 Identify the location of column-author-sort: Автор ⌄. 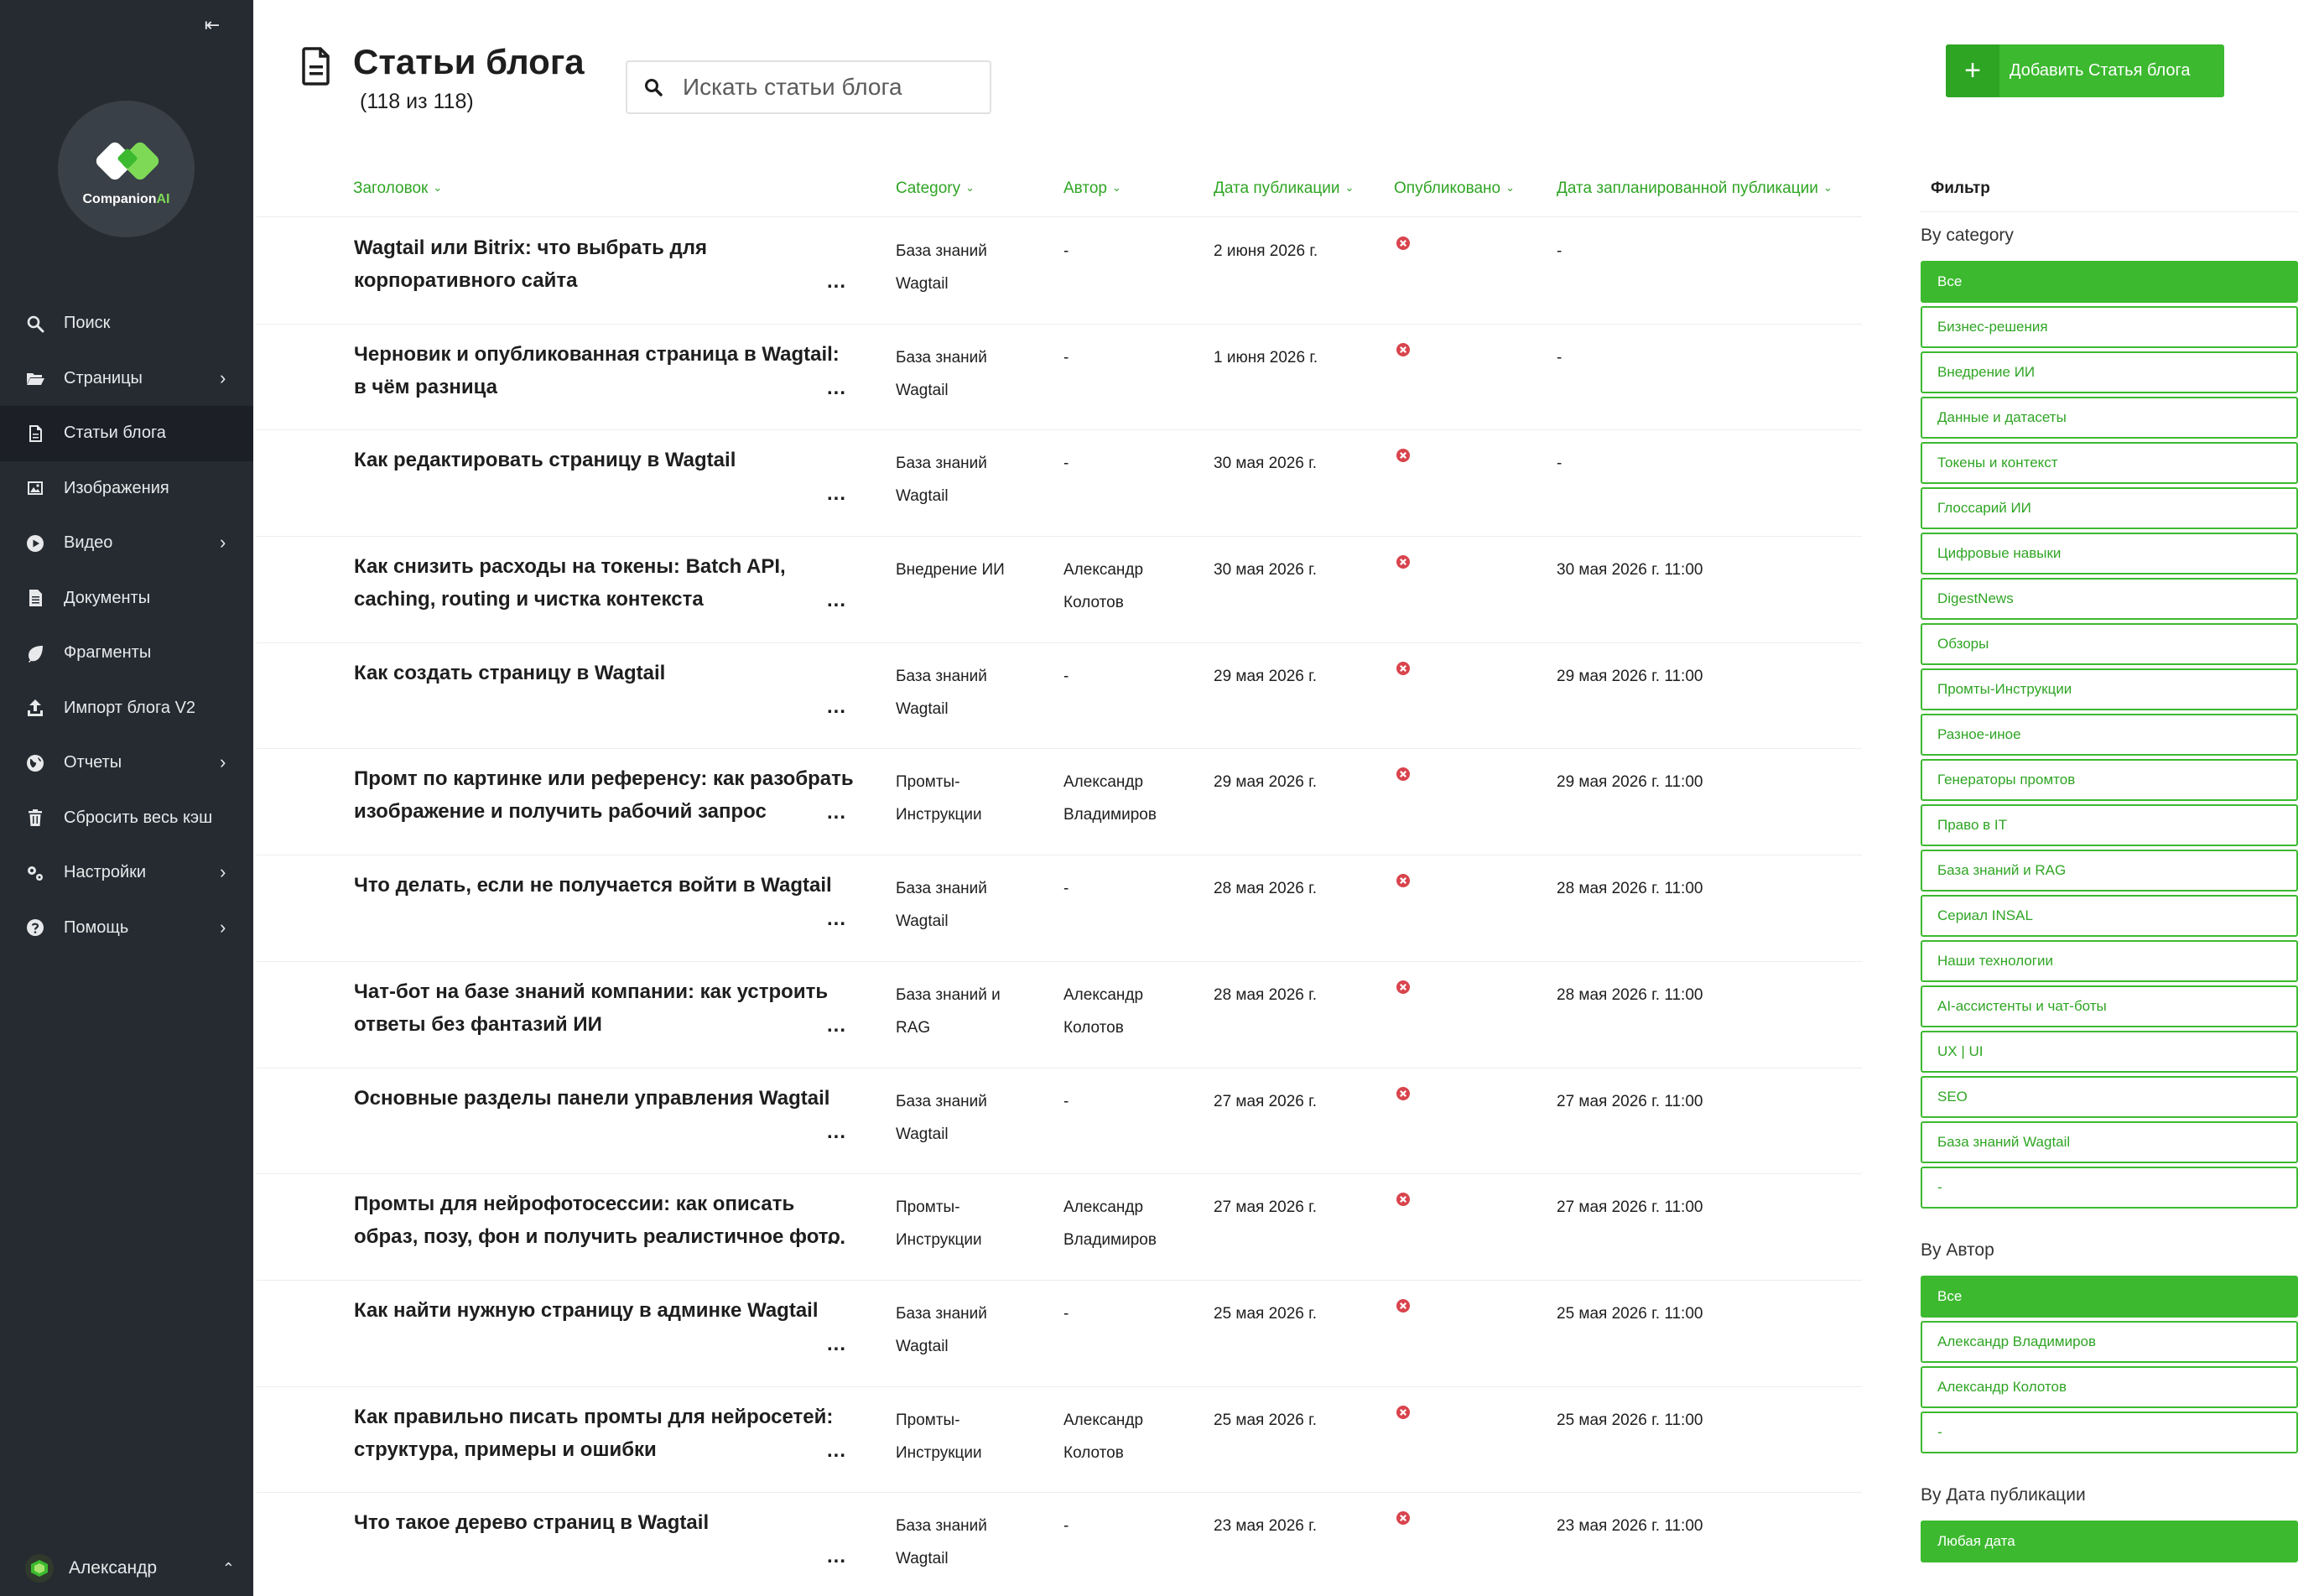
(1092, 188).